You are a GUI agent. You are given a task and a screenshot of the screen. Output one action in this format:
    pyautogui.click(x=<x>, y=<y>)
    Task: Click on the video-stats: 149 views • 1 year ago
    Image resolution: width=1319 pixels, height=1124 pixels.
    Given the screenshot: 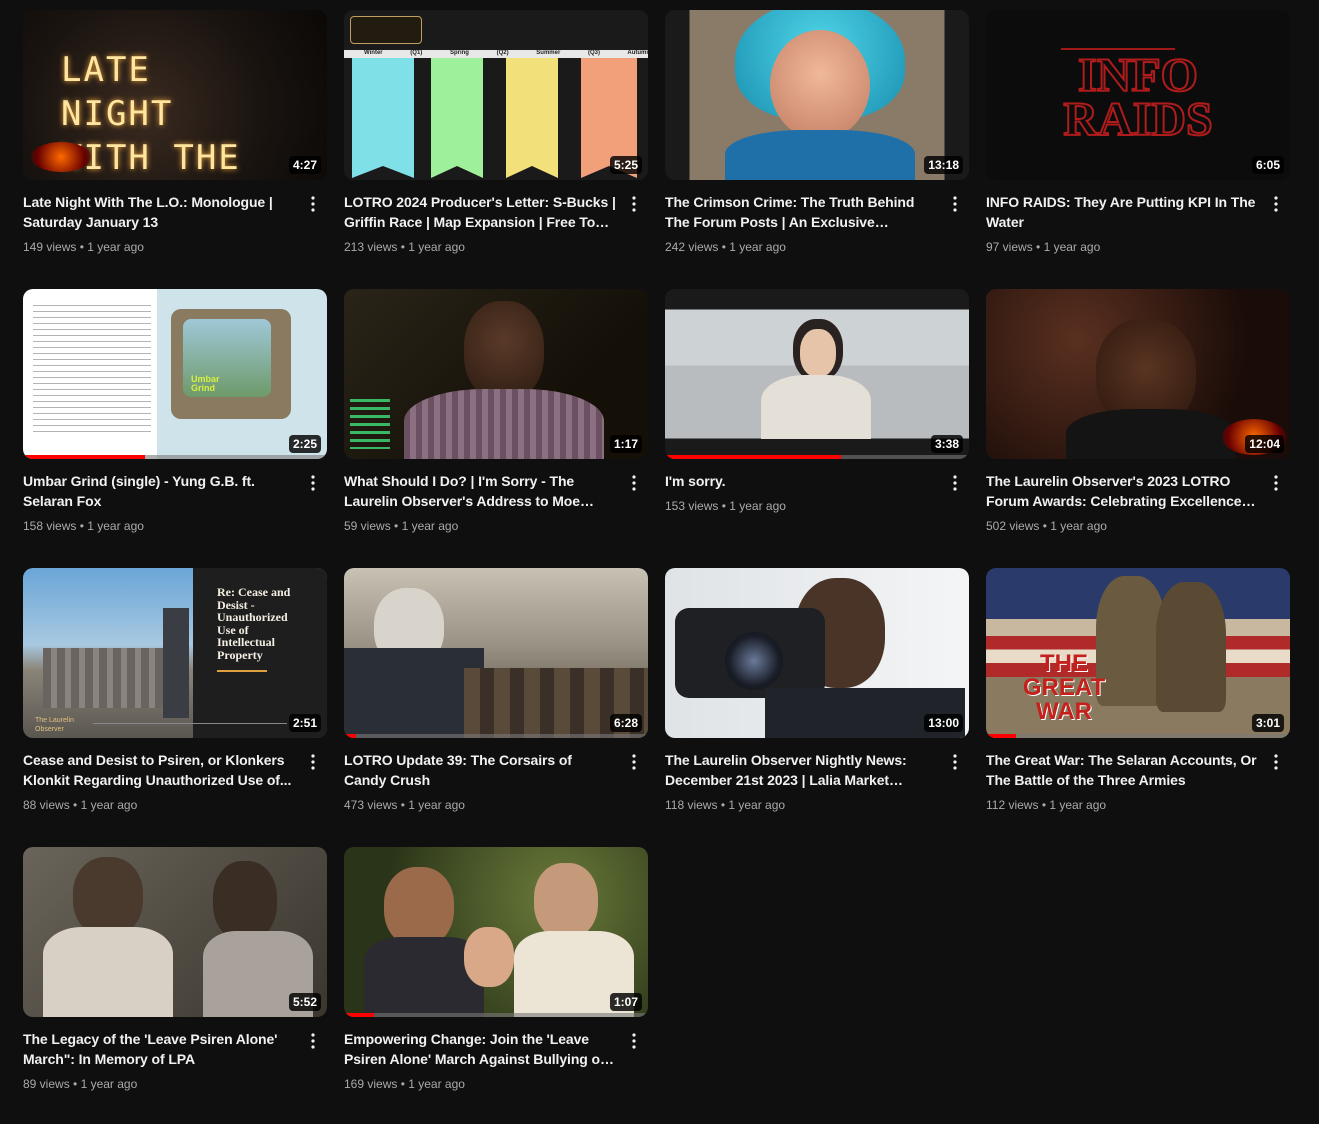 What is the action you would take?
    pyautogui.click(x=83, y=247)
    